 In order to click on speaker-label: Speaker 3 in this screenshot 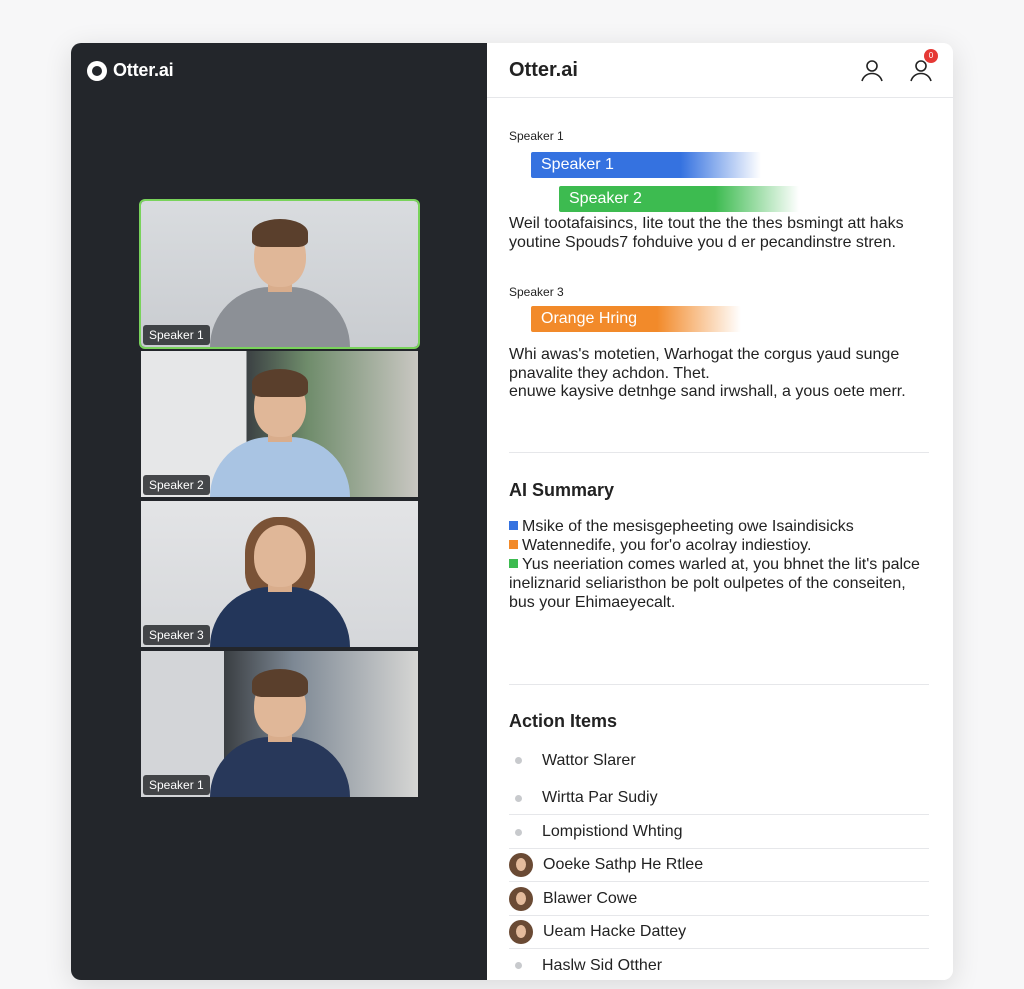, I will do `click(536, 292)`.